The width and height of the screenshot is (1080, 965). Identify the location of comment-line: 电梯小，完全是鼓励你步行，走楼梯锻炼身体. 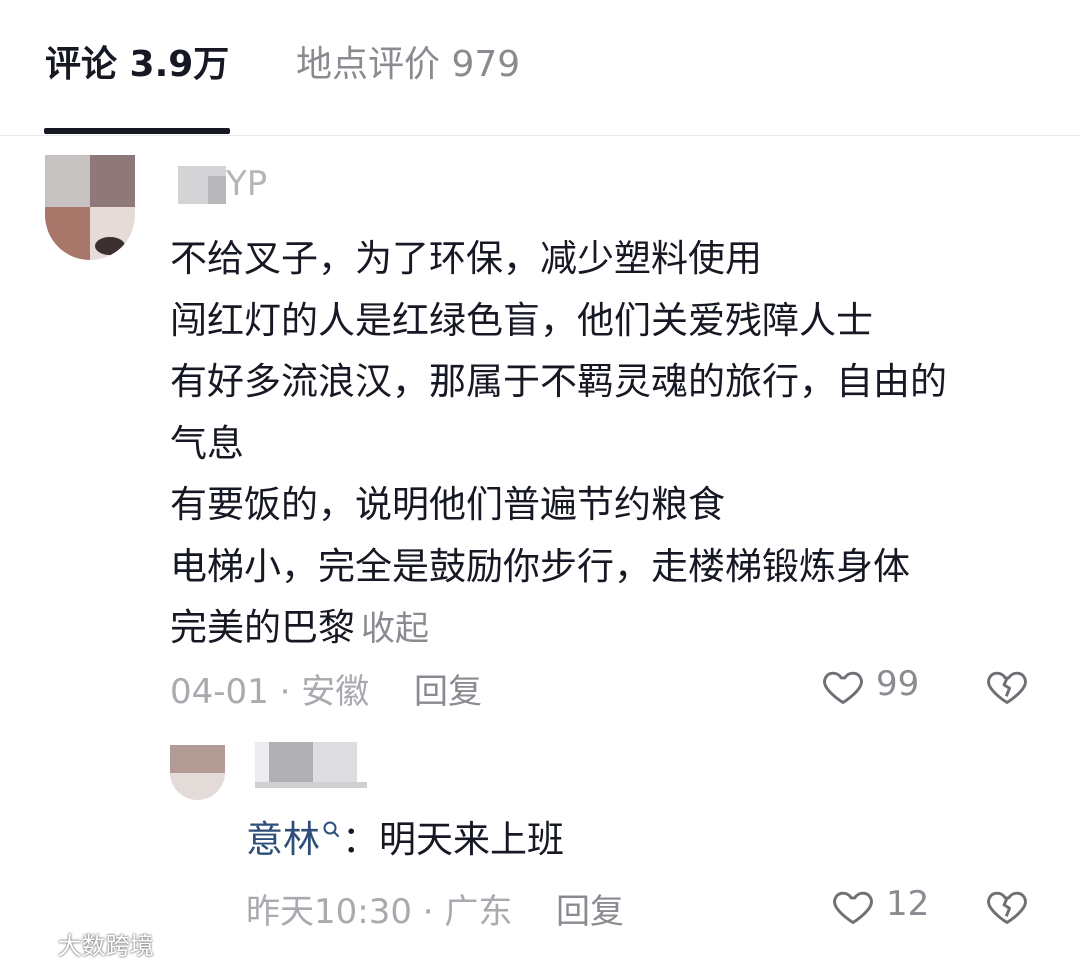
(540, 566).